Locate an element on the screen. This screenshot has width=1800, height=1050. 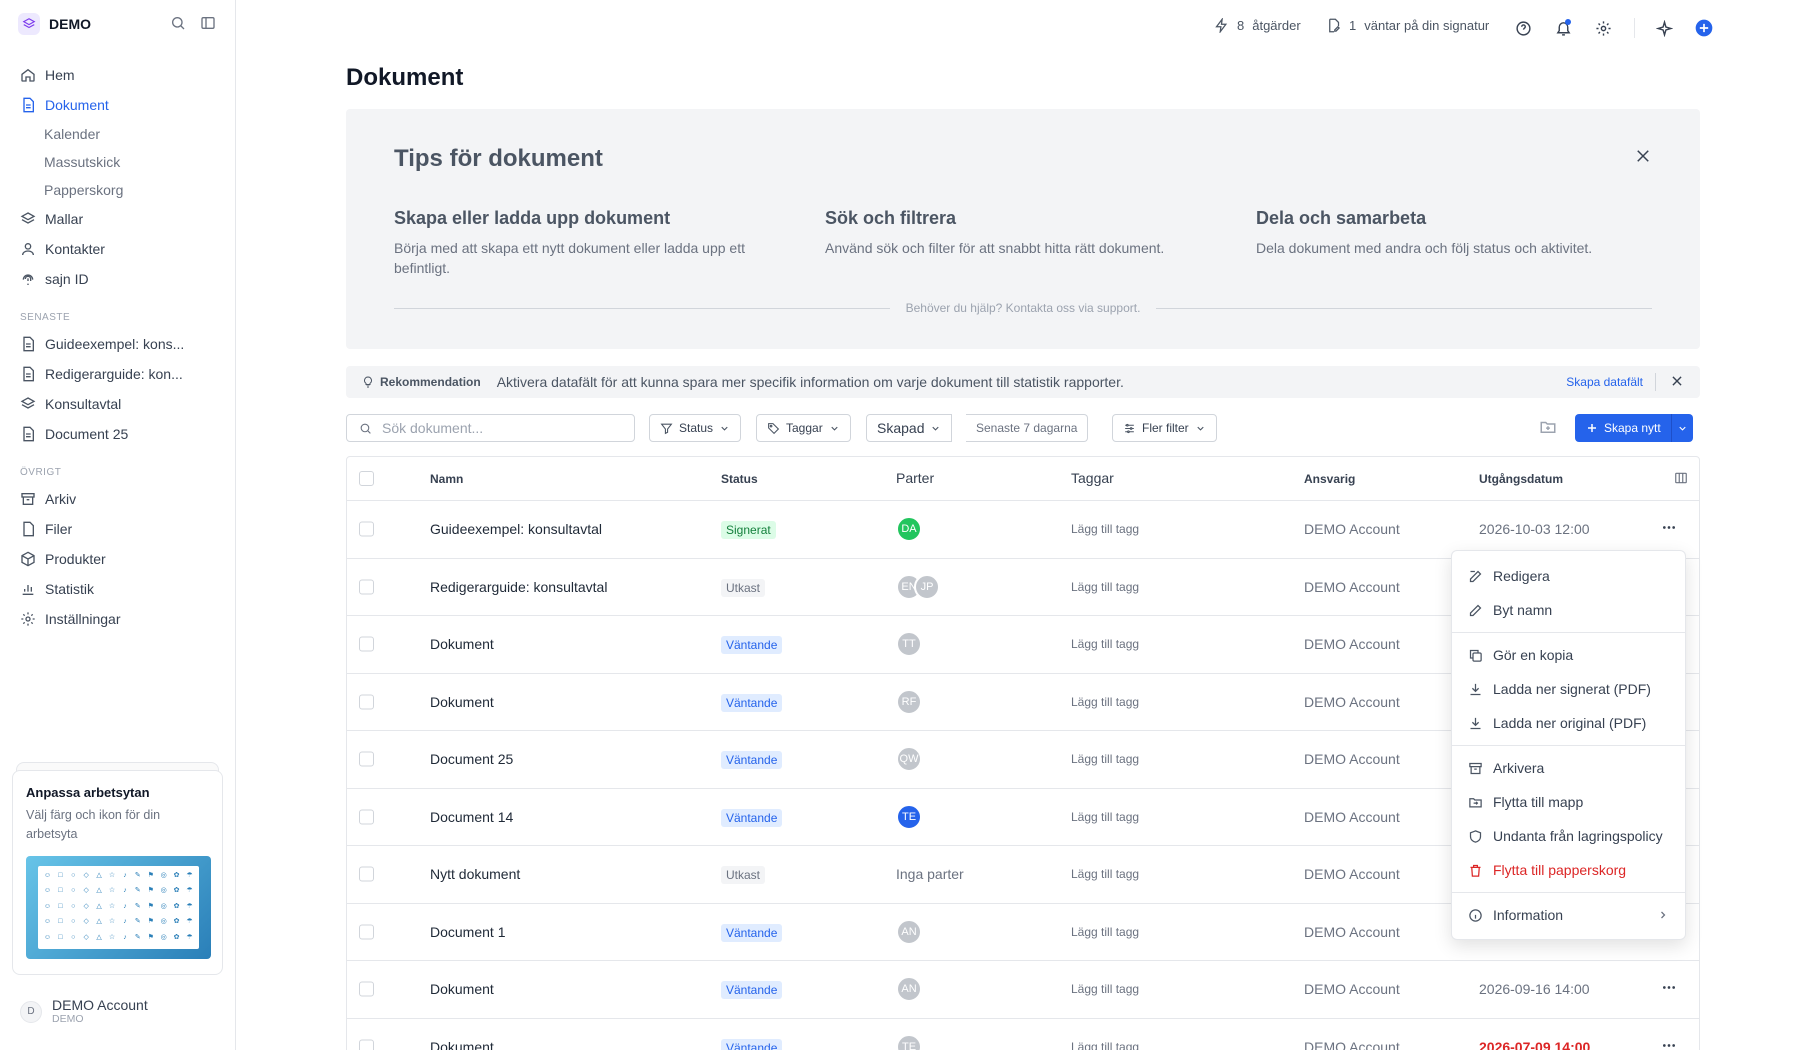
sparkle-ai-icon is located at coordinates (1664, 28).